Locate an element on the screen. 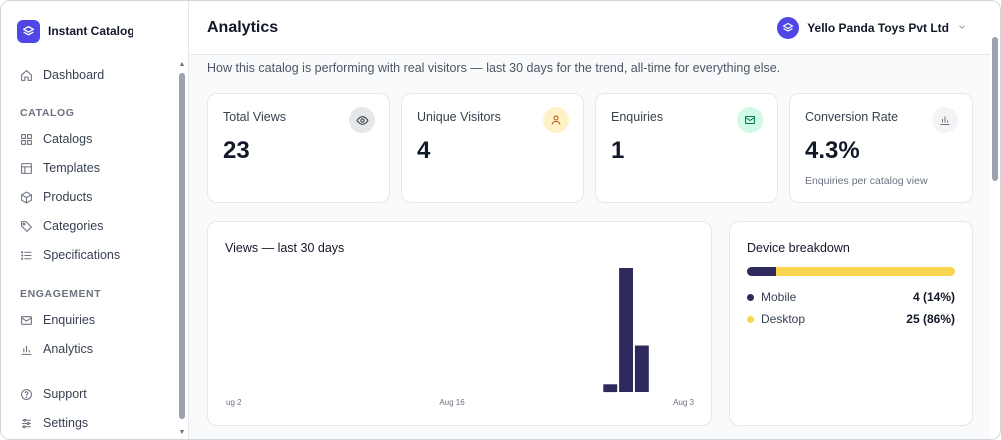 The height and width of the screenshot is (440, 1001). sidebar-item-catalogs: Catalogs is located at coordinates (55, 139).